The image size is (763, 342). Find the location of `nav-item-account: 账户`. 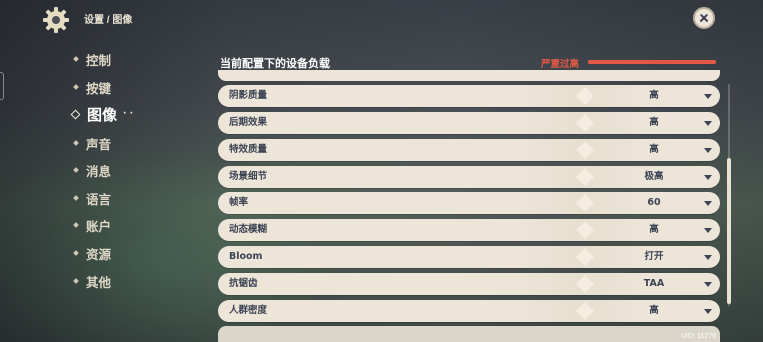

nav-item-account: 账户 is located at coordinates (90, 225).